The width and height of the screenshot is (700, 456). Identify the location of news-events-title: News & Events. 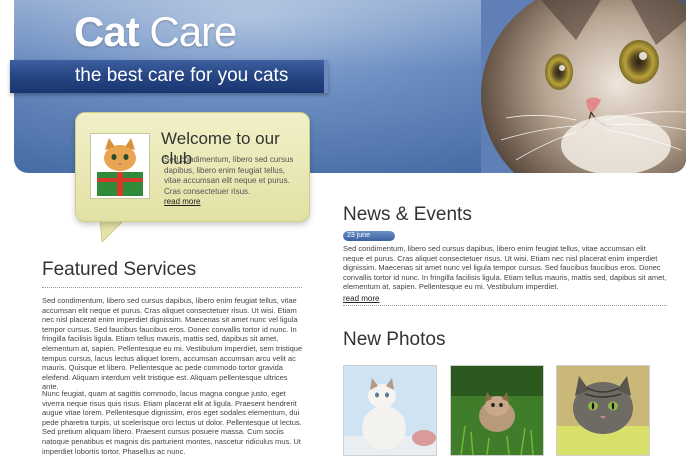
(407, 214).